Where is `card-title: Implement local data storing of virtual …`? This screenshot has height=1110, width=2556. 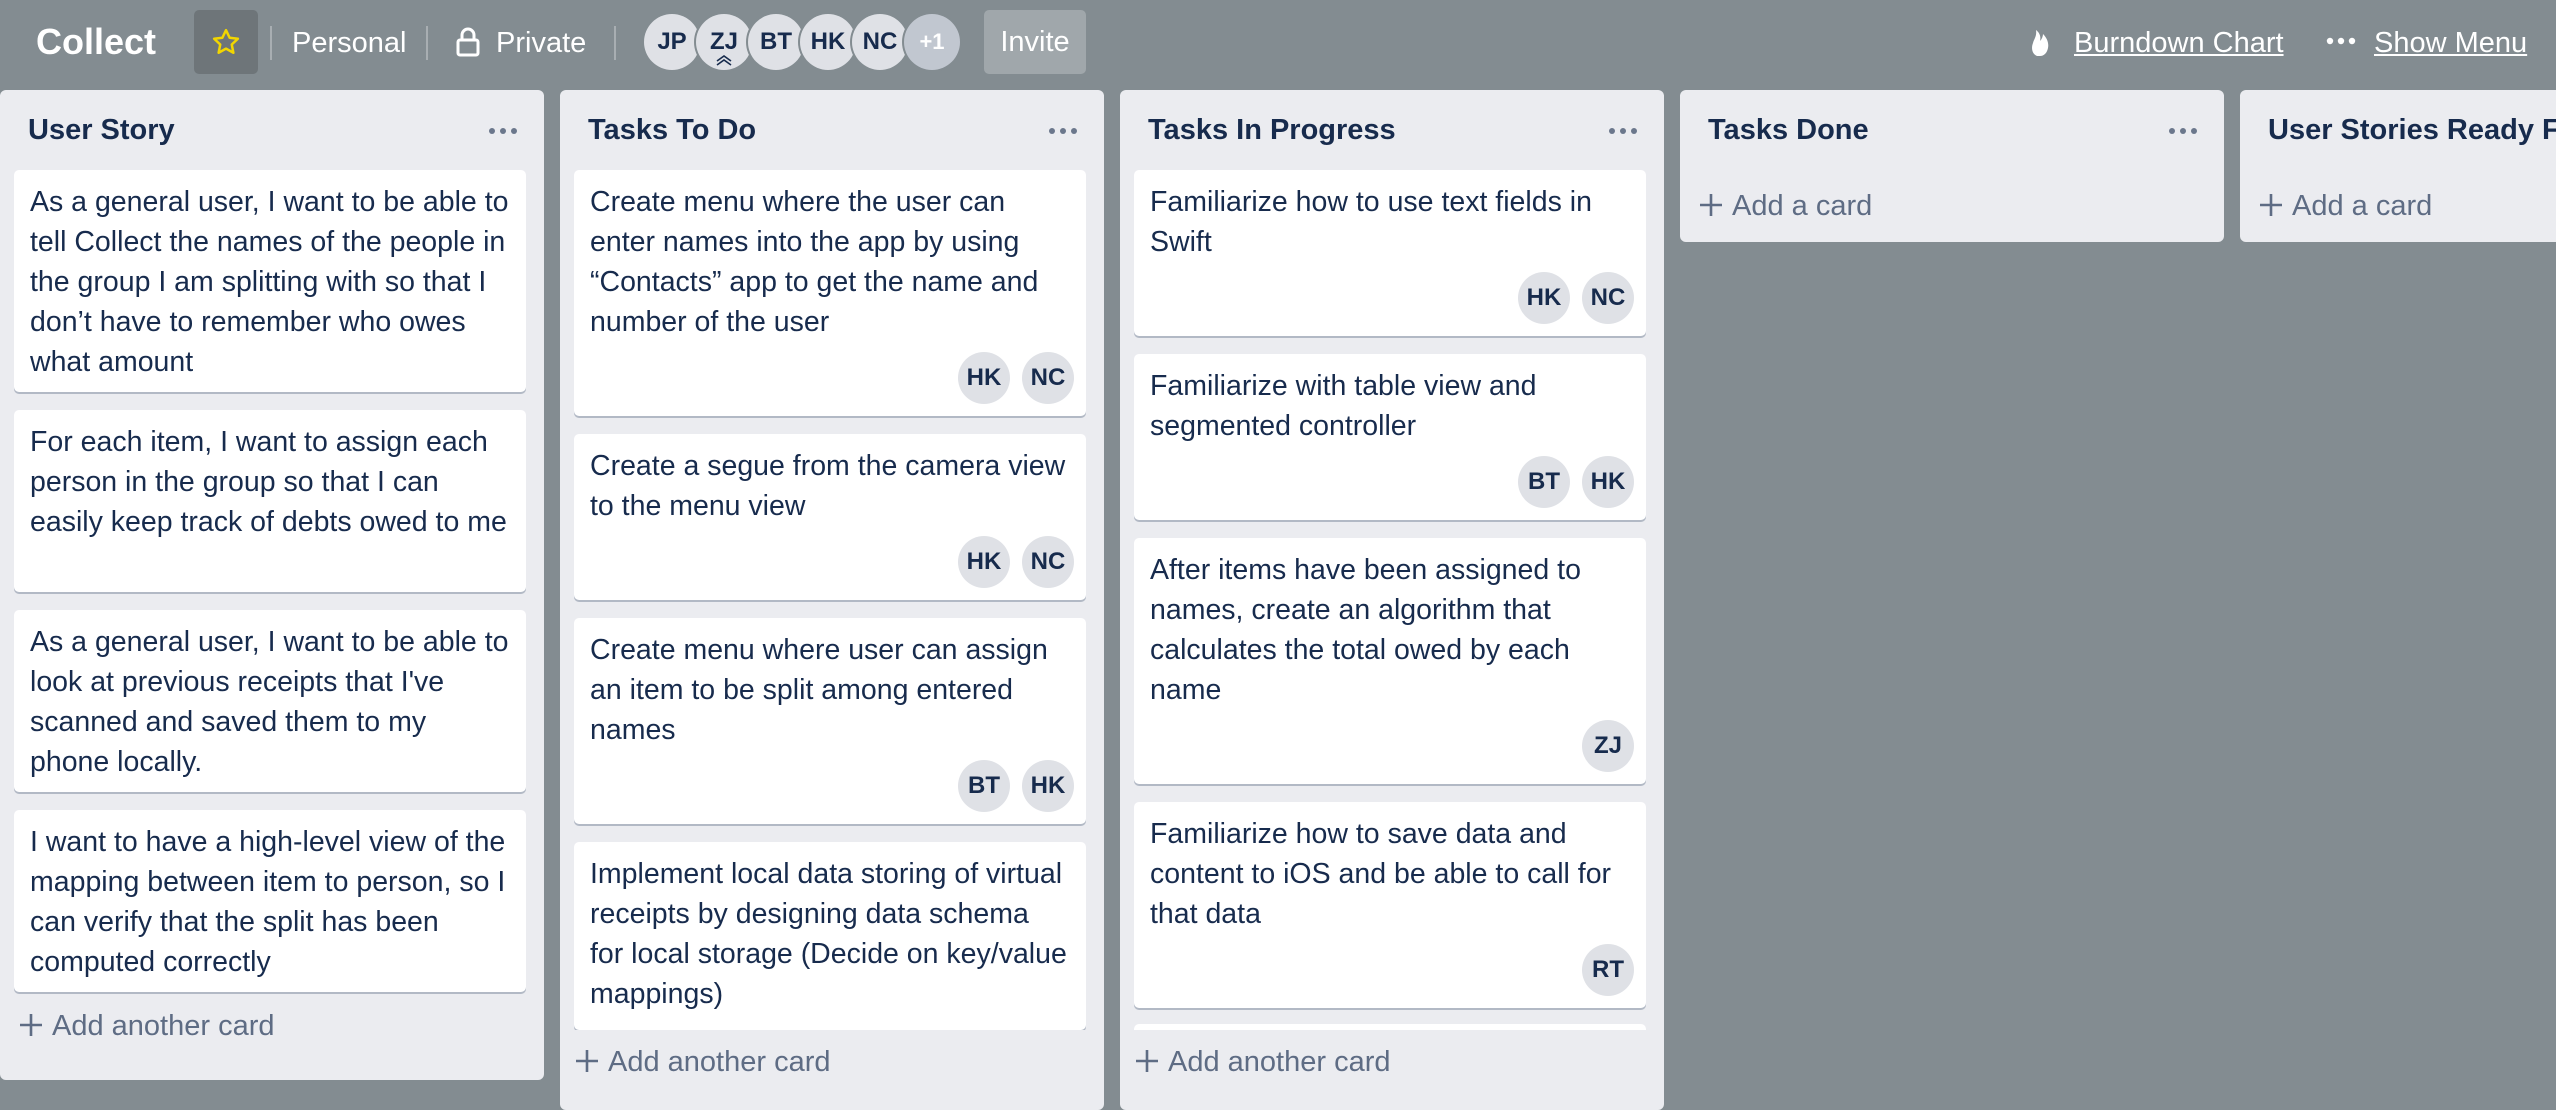
card-title: Implement local data storing of virtual … is located at coordinates (828, 934).